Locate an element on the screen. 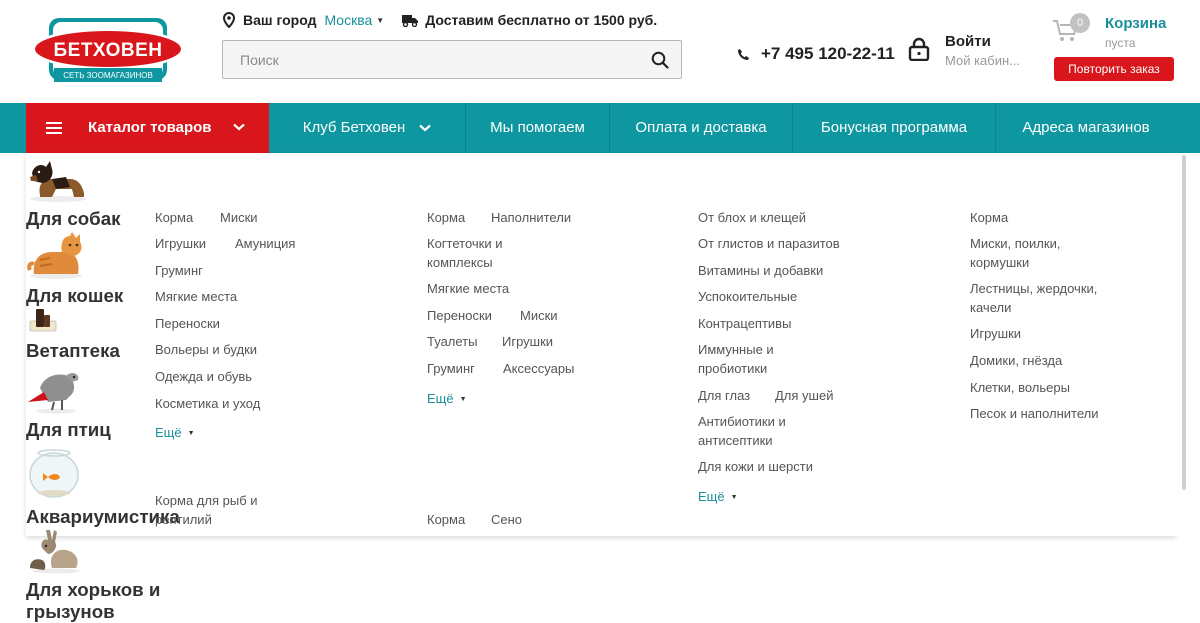 The width and height of the screenshot is (1200, 623). nav-help-label: Мы помогаем is located at coordinates (537, 127).